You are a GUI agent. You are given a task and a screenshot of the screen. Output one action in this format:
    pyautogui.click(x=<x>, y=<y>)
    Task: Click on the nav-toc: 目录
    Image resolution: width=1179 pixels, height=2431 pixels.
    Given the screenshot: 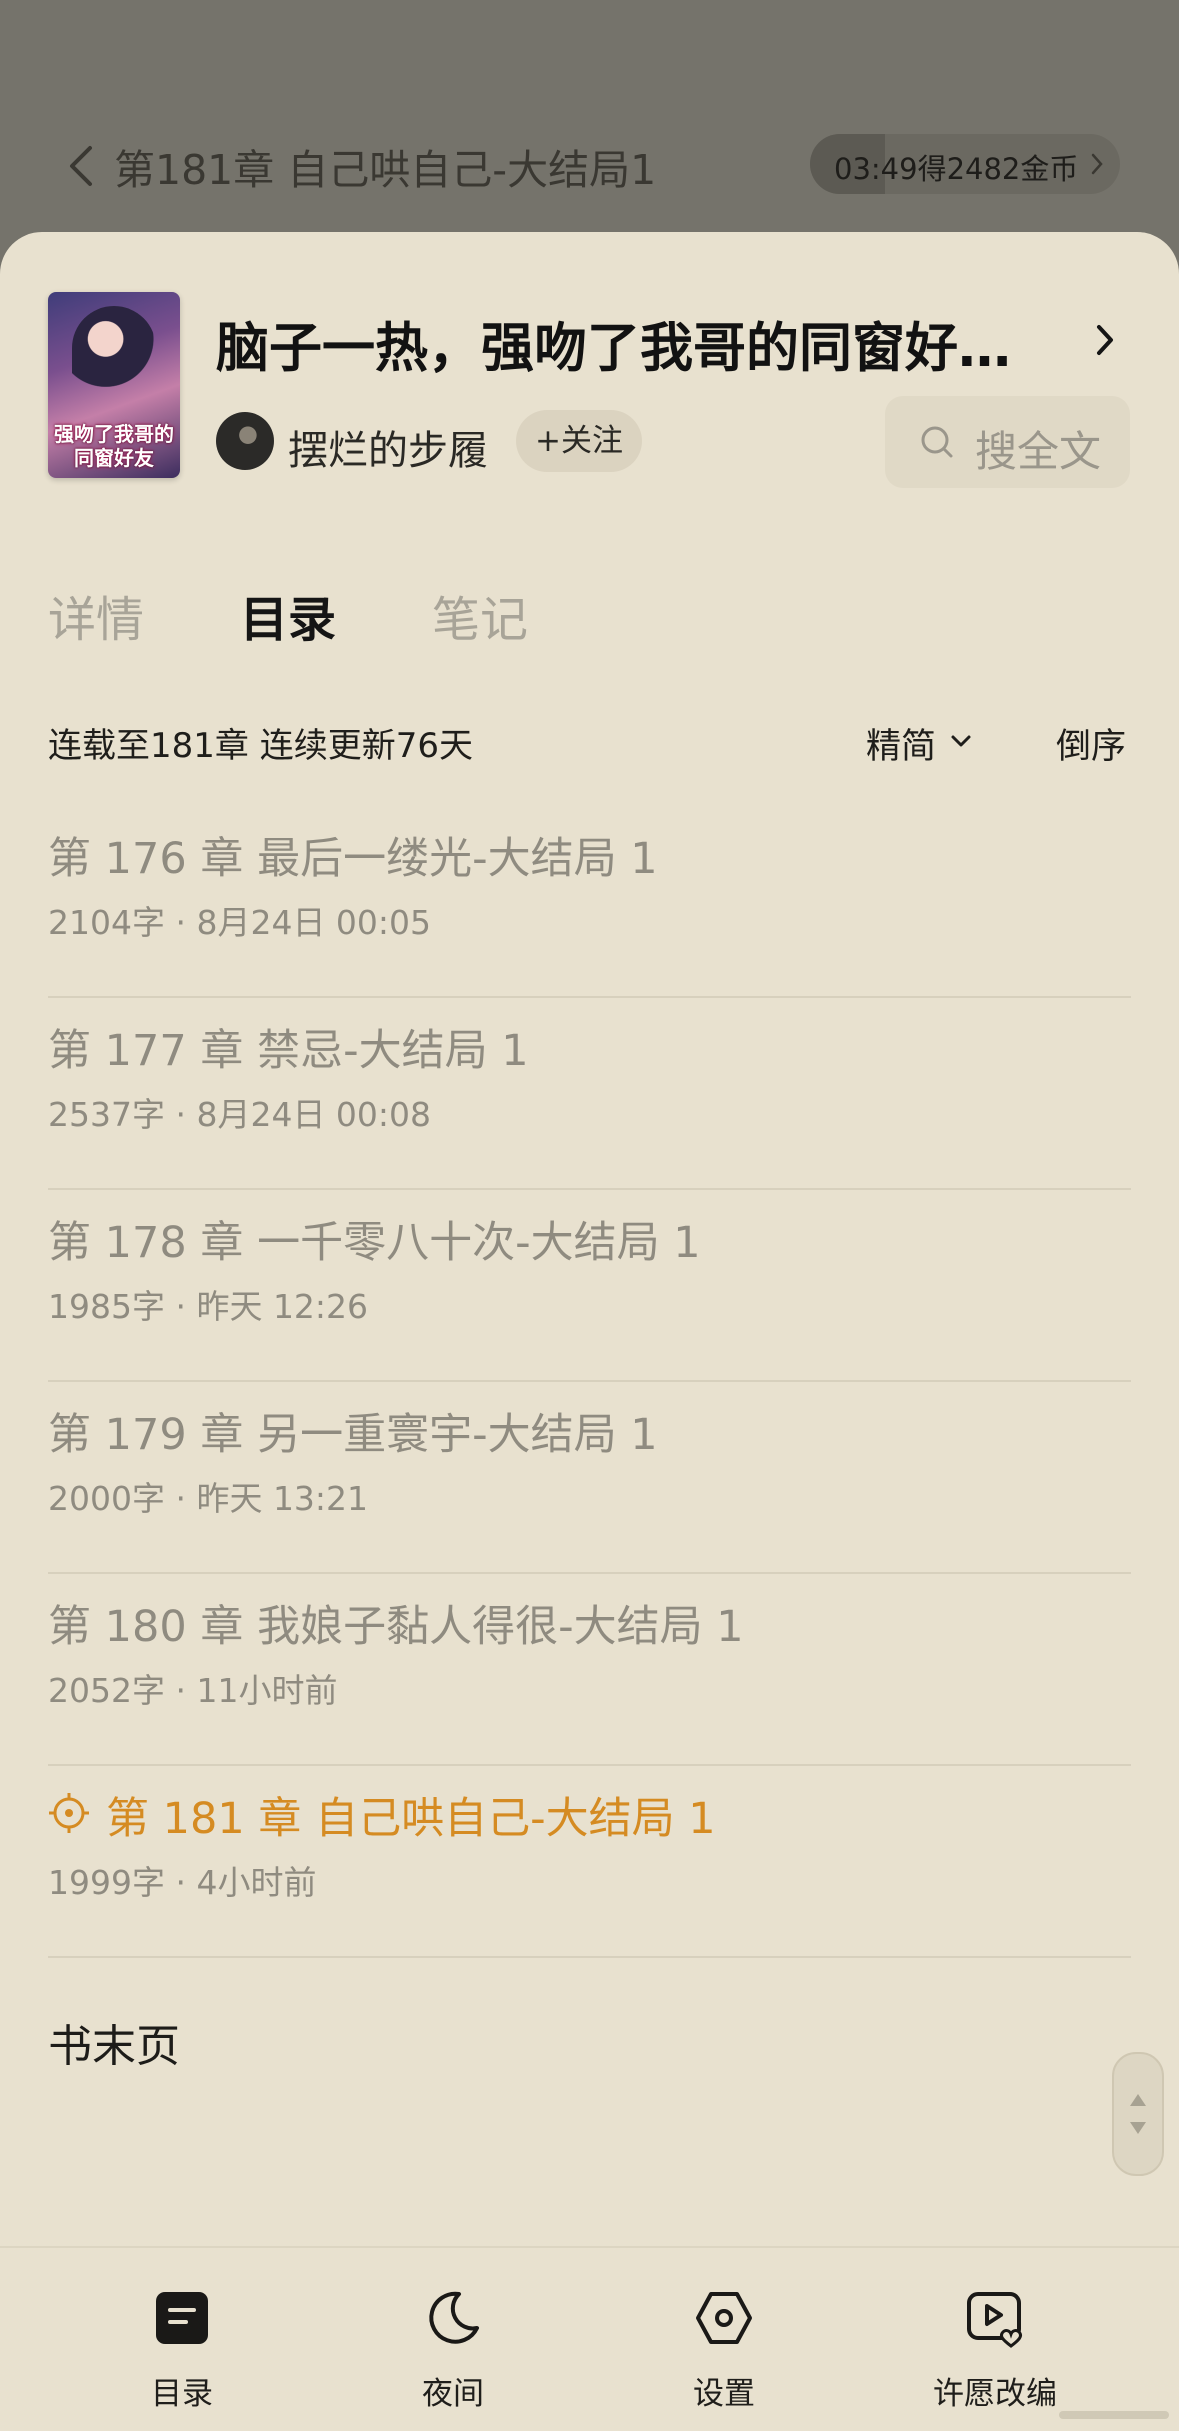 What is the action you would take?
    pyautogui.click(x=182, y=2339)
    